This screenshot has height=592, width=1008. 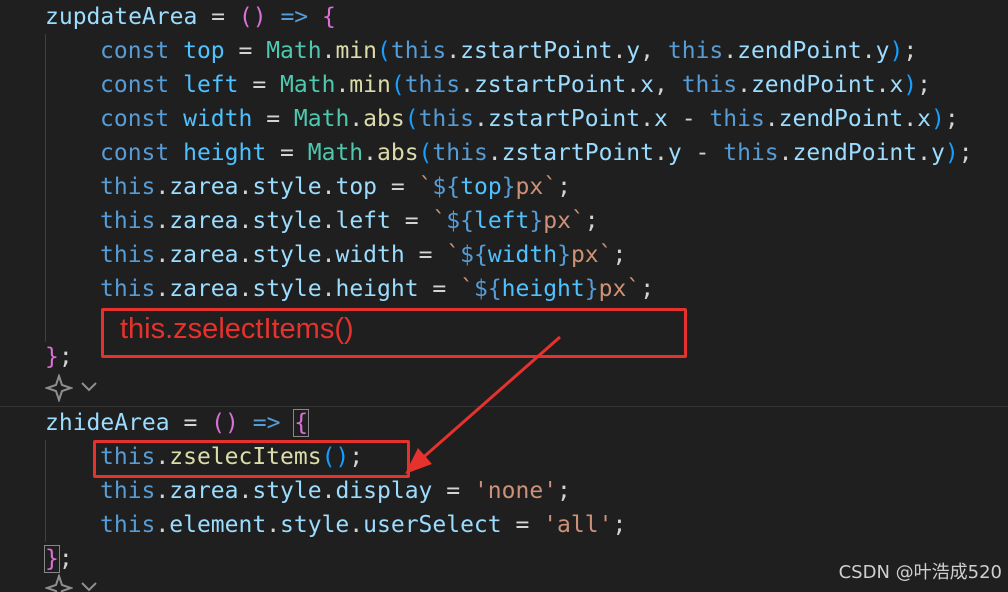 What do you see at coordinates (121, 17) in the screenshot?
I see `identifier: zupdateArea` at bounding box center [121, 17].